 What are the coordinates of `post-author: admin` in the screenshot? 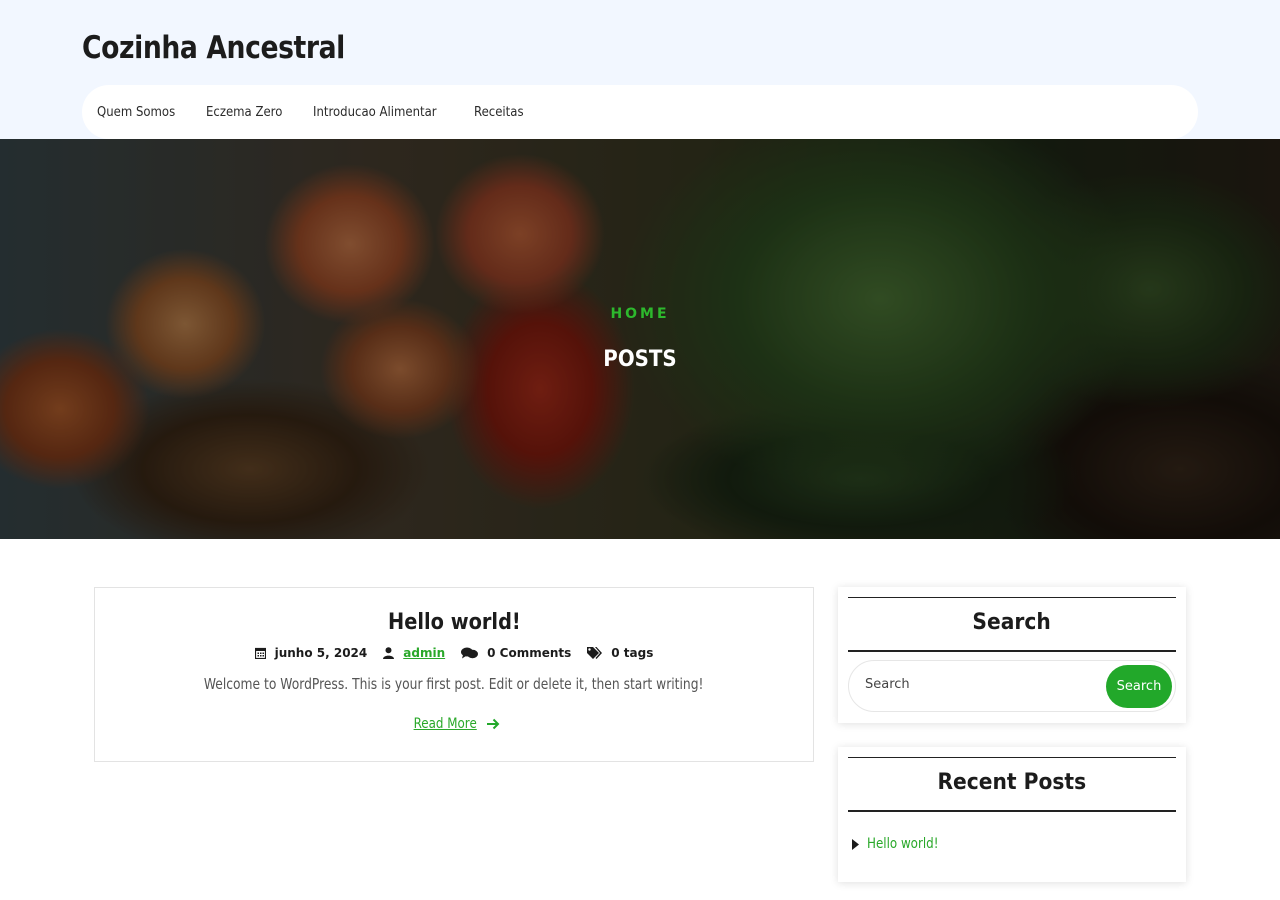 It's located at (414, 653).